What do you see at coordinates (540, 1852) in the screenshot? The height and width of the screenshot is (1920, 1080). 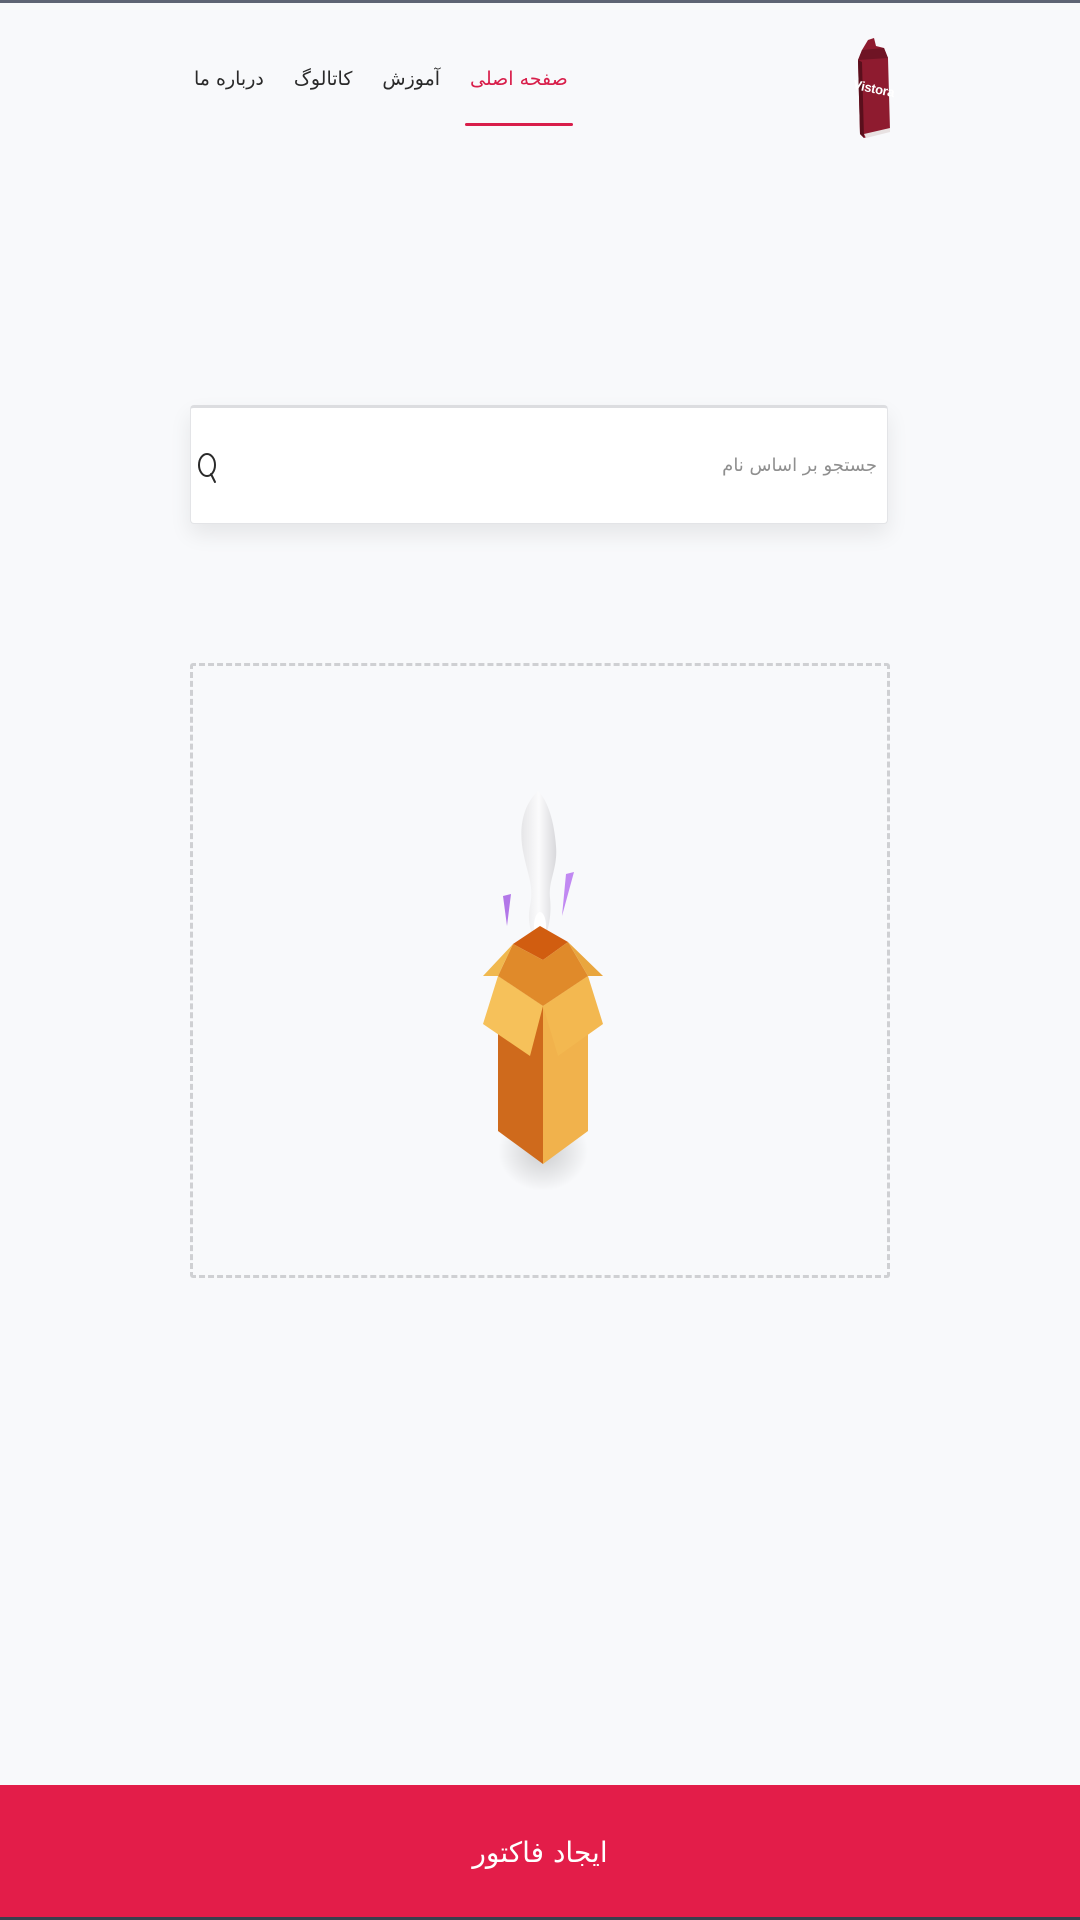 I see `create-invoice-button: ایجاد فاکتور` at bounding box center [540, 1852].